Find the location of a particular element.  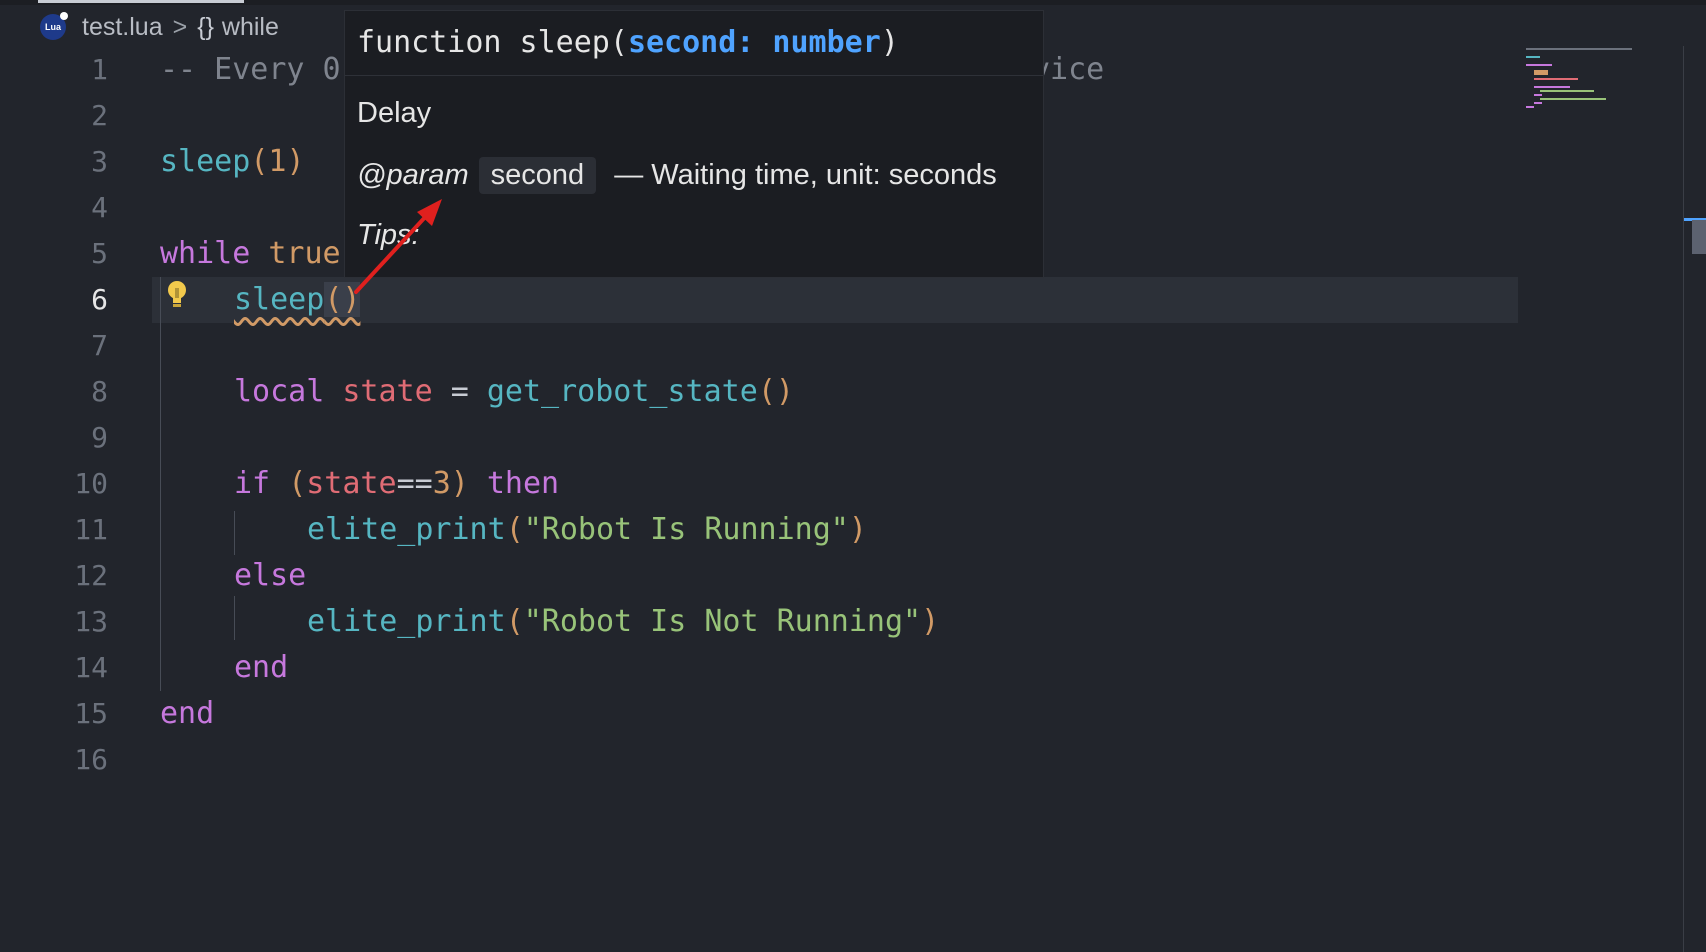

scrollbar-thumb is located at coordinates (1699, 237).